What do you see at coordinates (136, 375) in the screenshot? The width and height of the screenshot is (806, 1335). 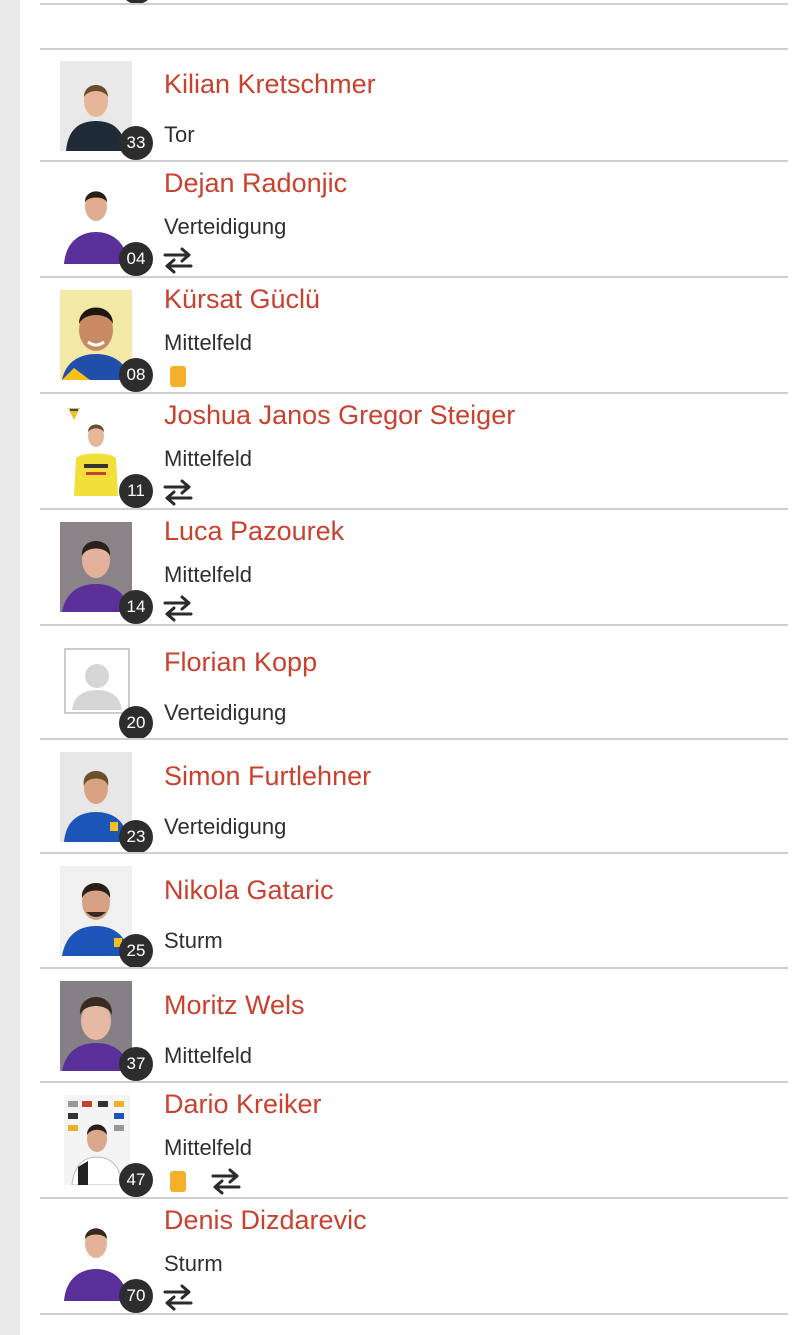 I see `shirt-number-badge: 08` at bounding box center [136, 375].